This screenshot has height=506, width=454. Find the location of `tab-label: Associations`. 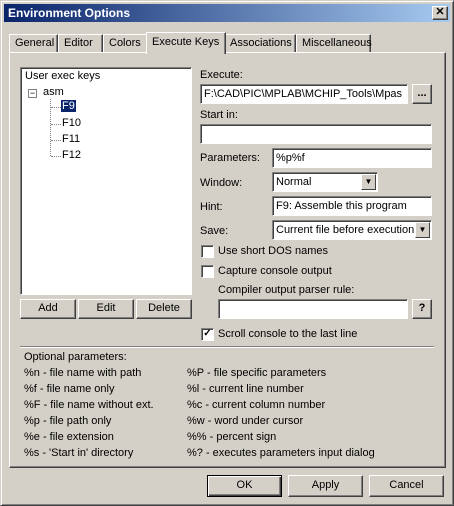

tab-label: Associations is located at coordinates (261, 43).